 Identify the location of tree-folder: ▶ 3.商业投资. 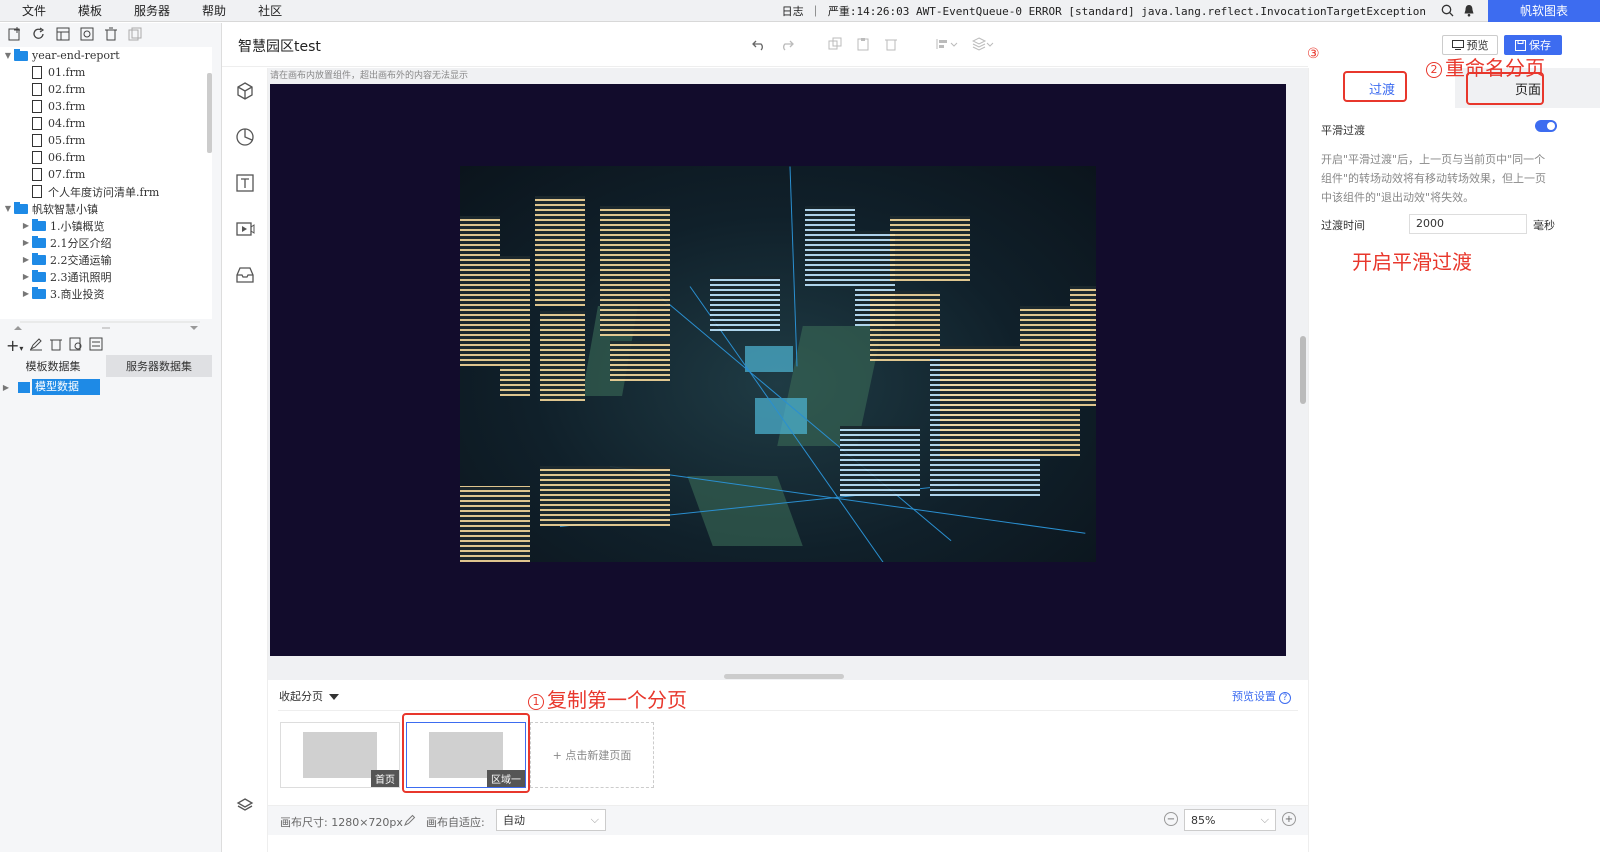
(106, 293).